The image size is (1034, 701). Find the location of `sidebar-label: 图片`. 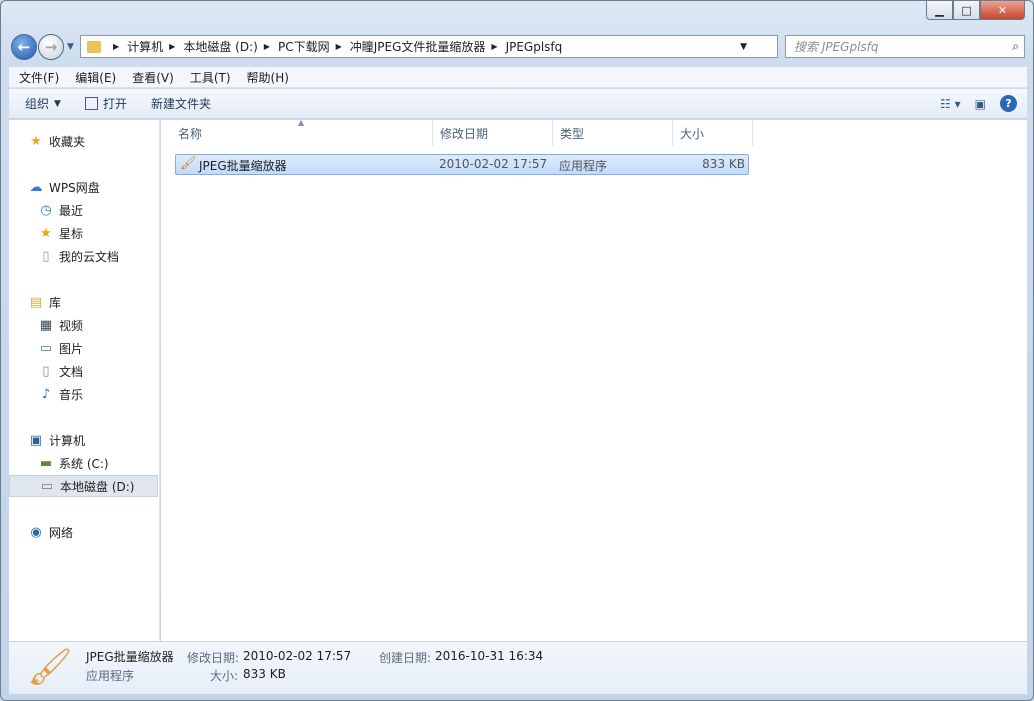

sidebar-label: 图片 is located at coordinates (71, 348).